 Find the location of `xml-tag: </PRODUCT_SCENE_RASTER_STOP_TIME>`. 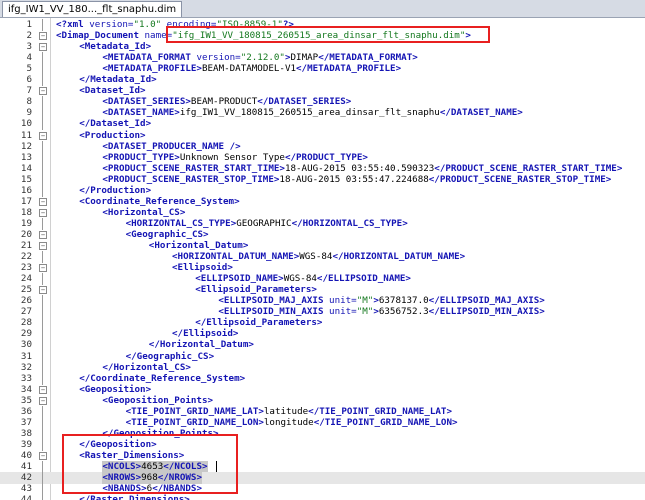

xml-tag: </PRODUCT_SCENE_RASTER_STOP_TIME> is located at coordinates (520, 179).